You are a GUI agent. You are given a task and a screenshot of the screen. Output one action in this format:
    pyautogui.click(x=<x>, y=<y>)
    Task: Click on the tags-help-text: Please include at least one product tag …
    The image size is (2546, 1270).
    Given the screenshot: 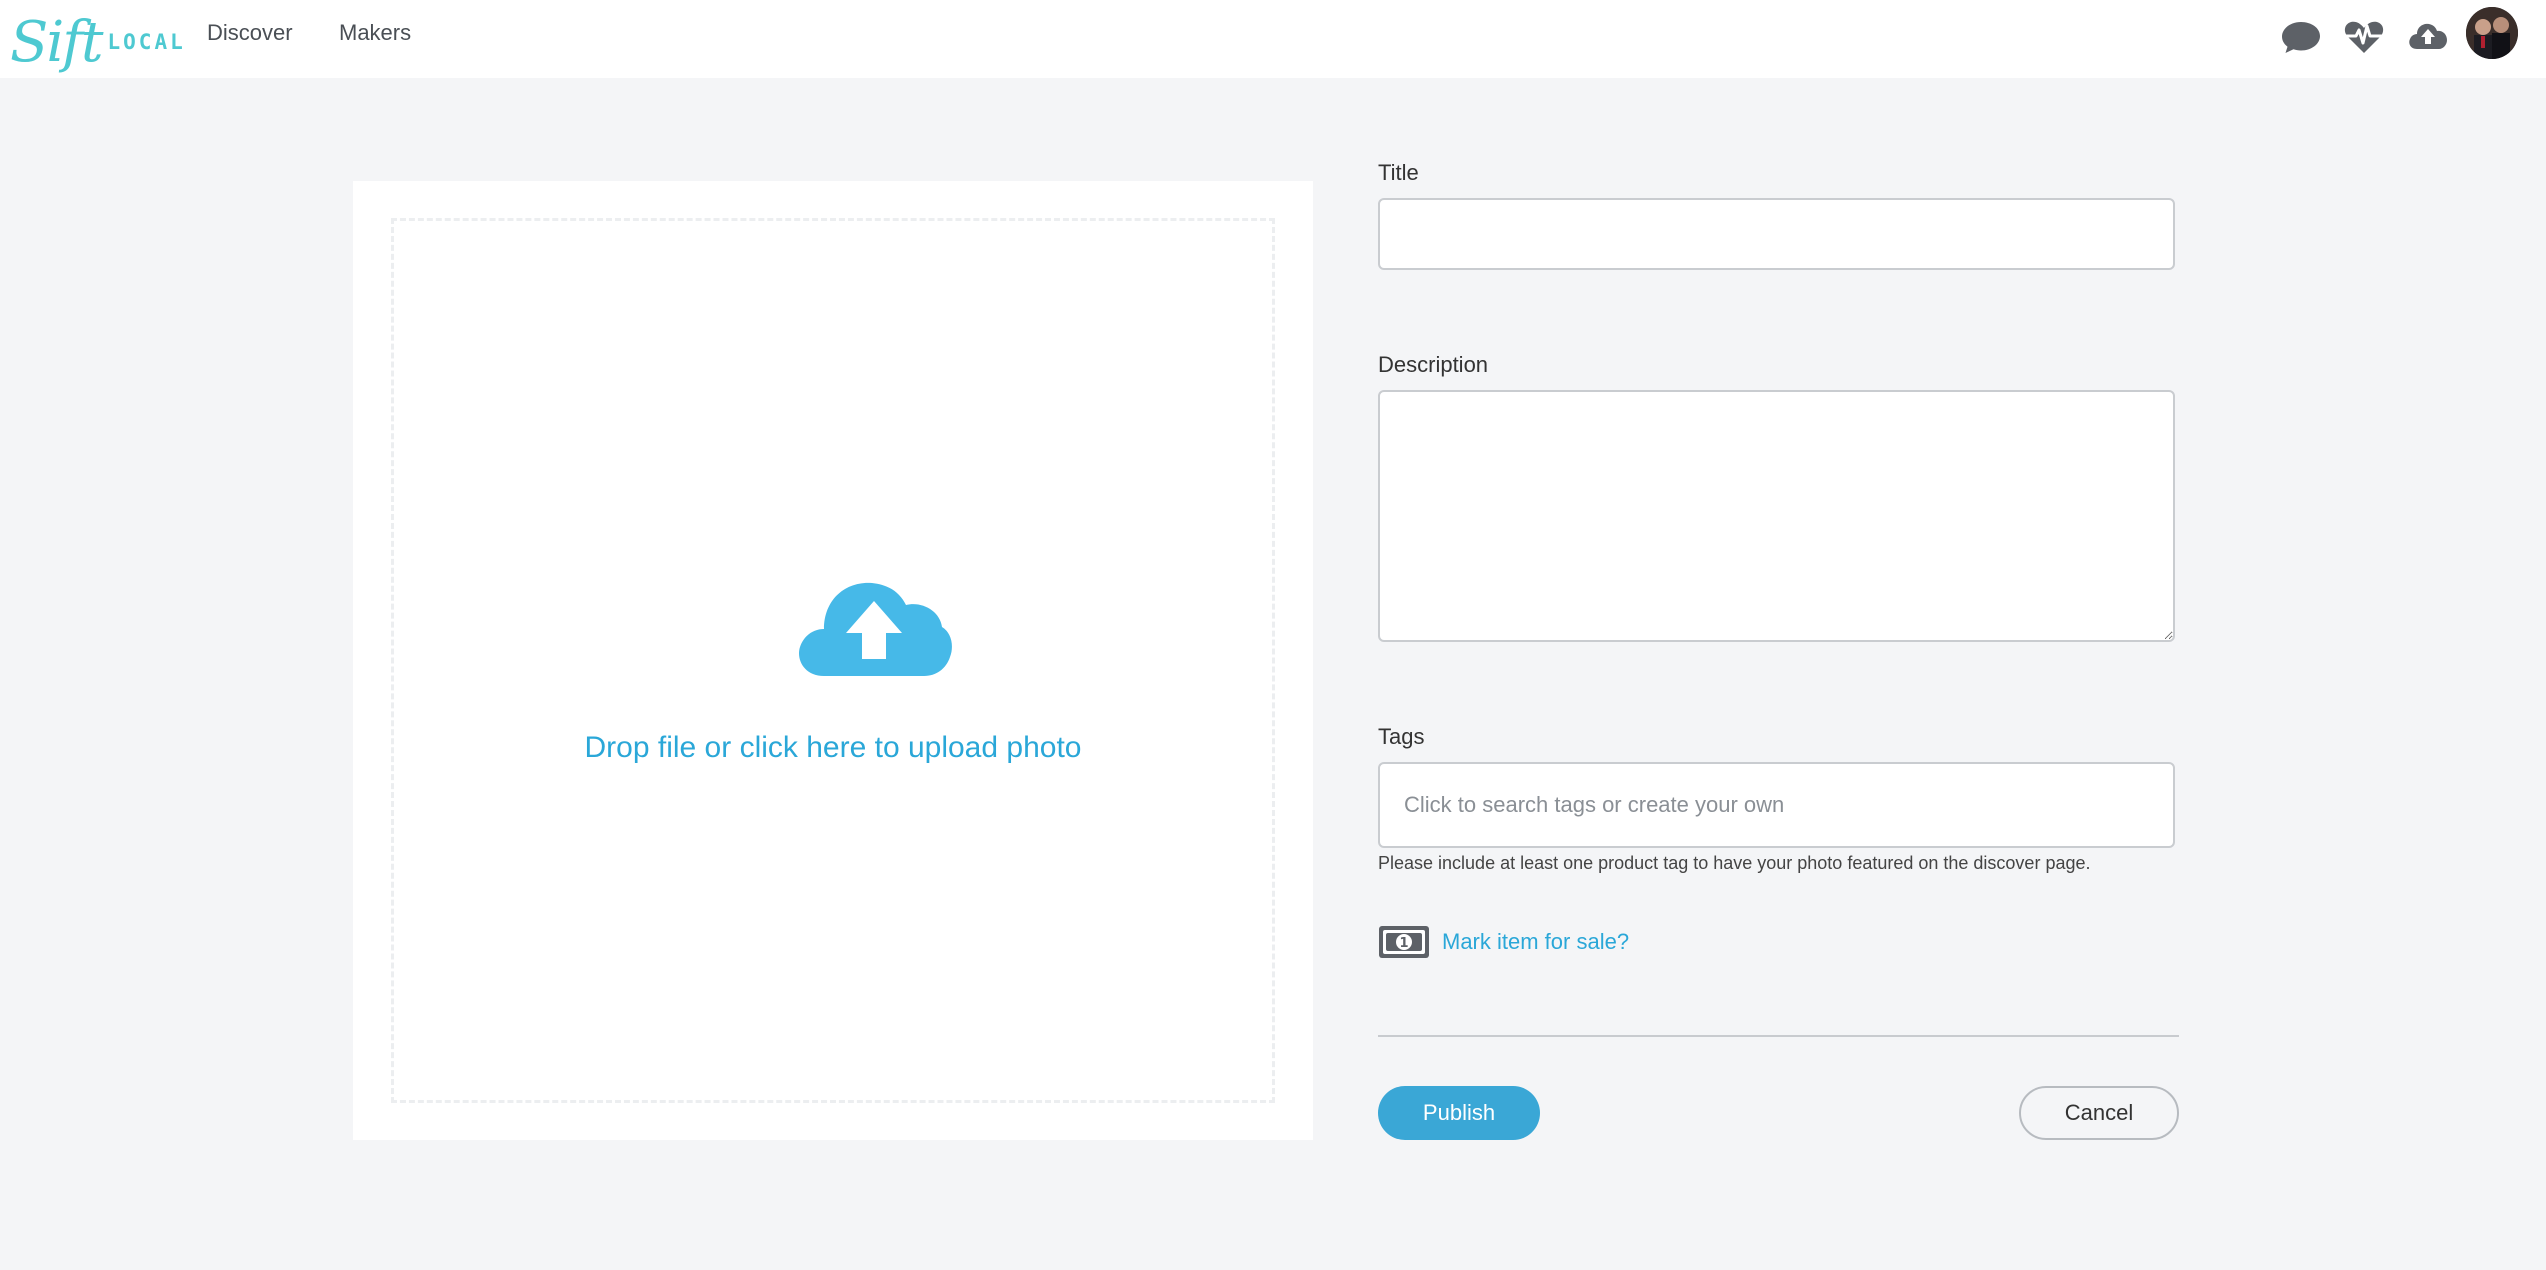 What is the action you would take?
    pyautogui.click(x=1734, y=863)
    